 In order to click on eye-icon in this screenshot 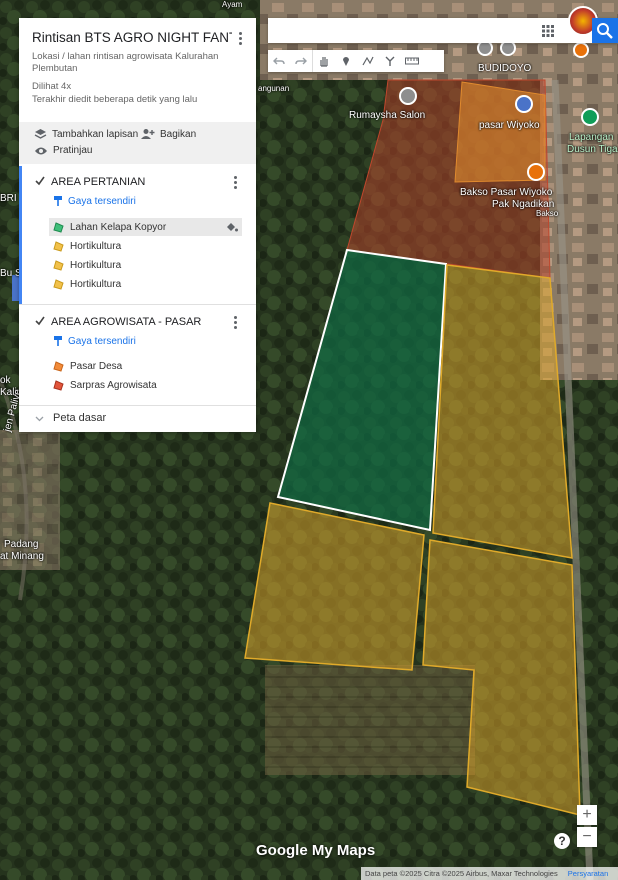, I will do `click(41, 150)`.